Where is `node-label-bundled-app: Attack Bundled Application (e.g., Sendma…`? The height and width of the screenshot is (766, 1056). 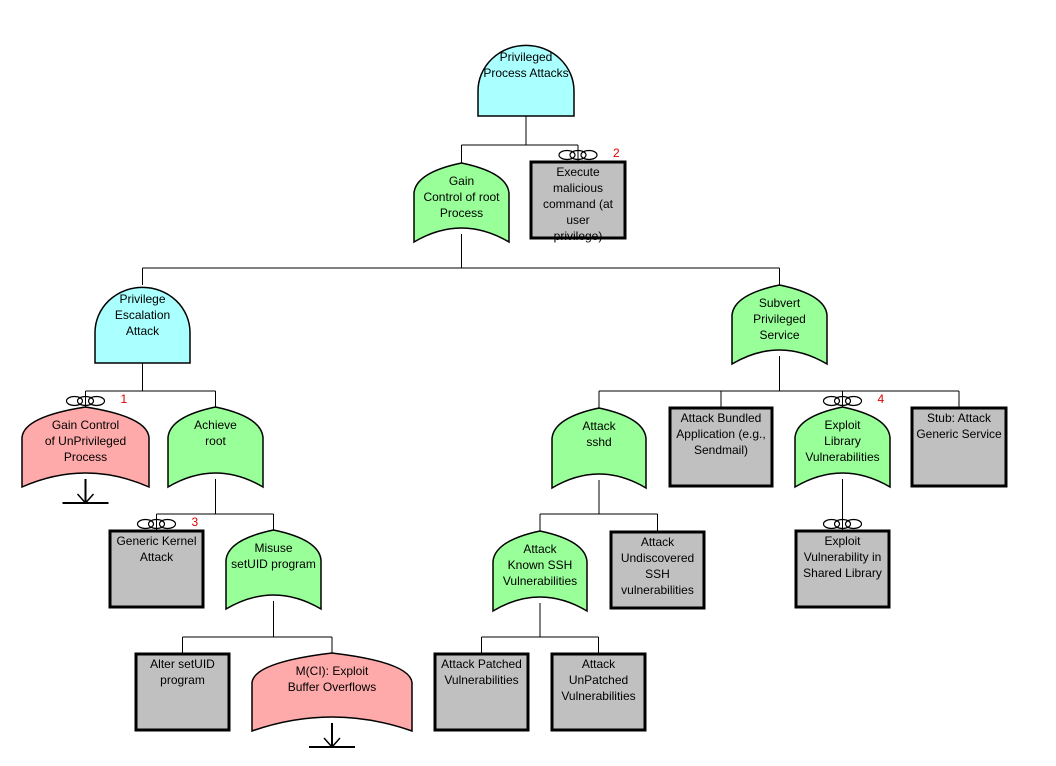
node-label-bundled-app: Attack Bundled Application (e.g., Sendma… is located at coordinates (721, 434).